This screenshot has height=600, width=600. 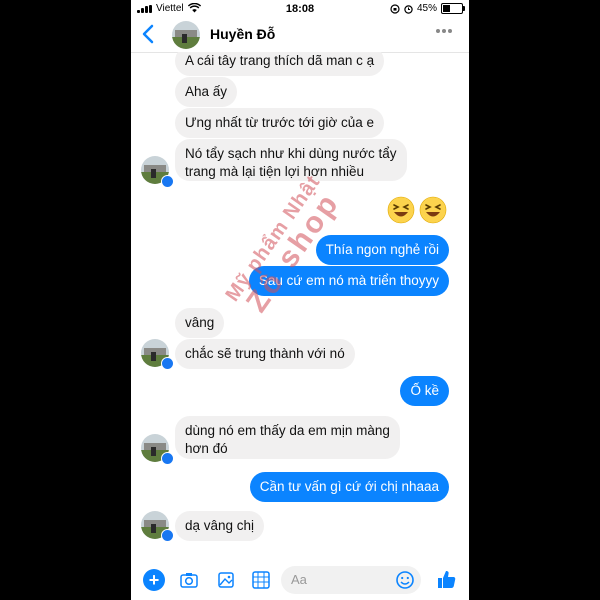 What do you see at coordinates (395, 8) in the screenshot?
I see `lock-rotation-icon` at bounding box center [395, 8].